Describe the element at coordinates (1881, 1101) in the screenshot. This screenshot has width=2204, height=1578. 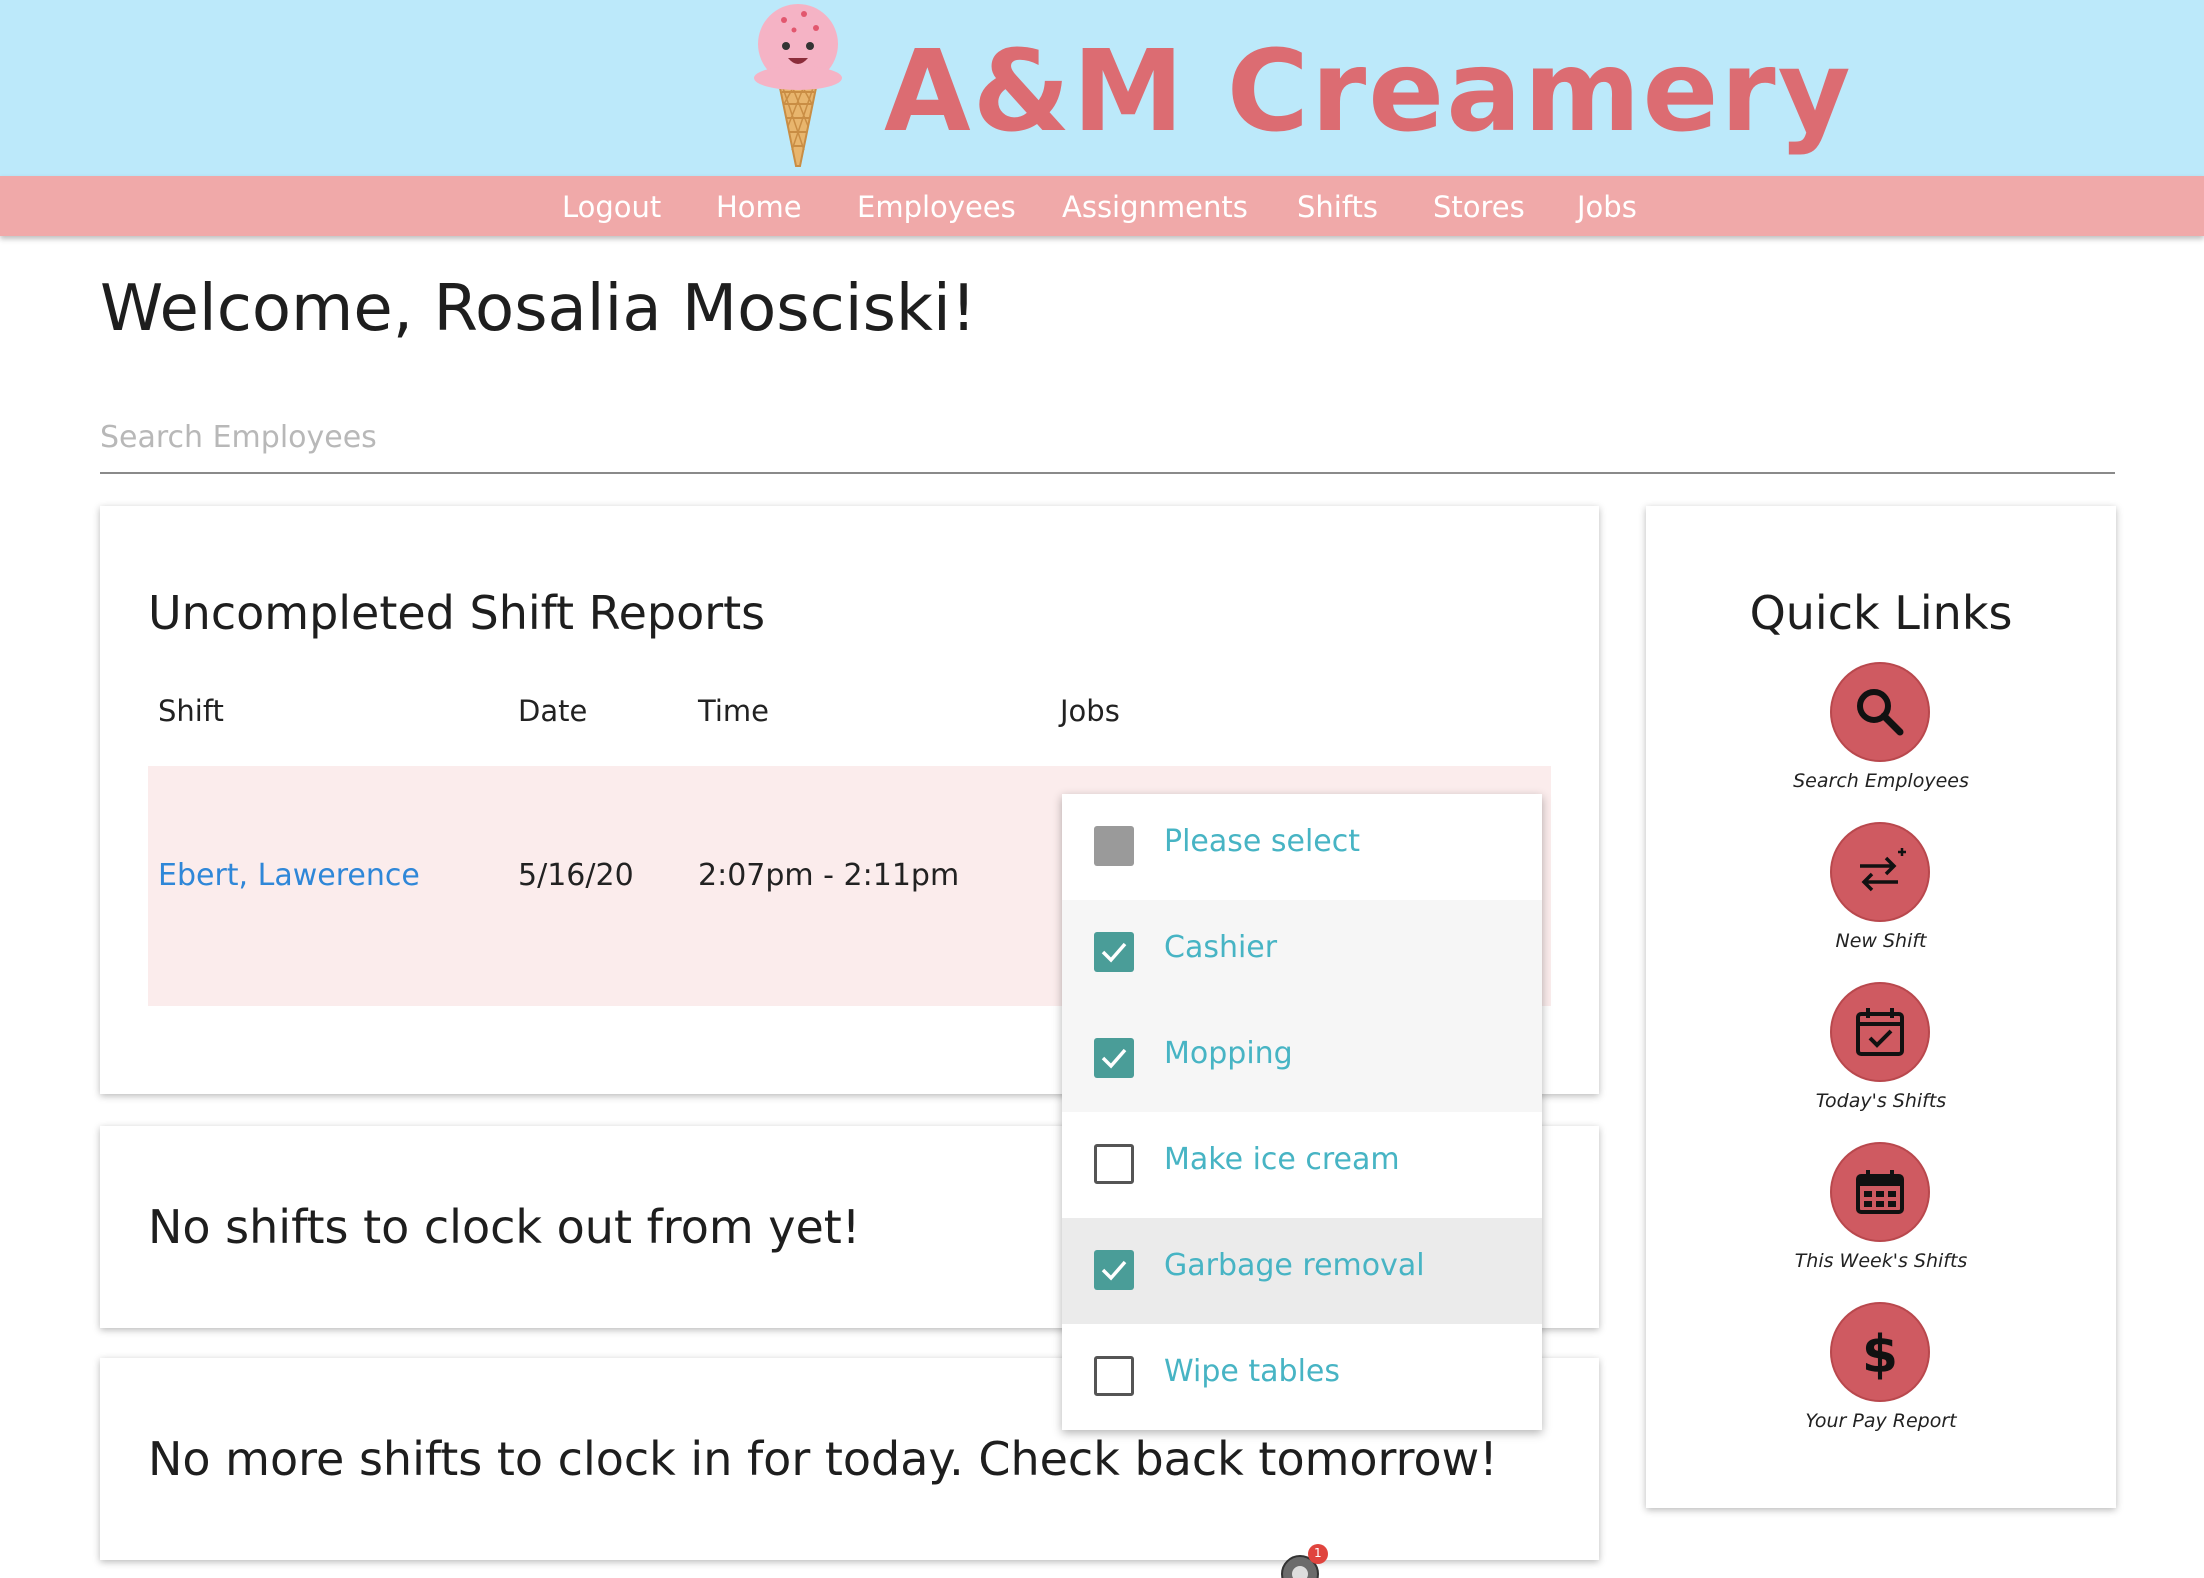
I see `quick-link-label: Today's Shifts` at that location.